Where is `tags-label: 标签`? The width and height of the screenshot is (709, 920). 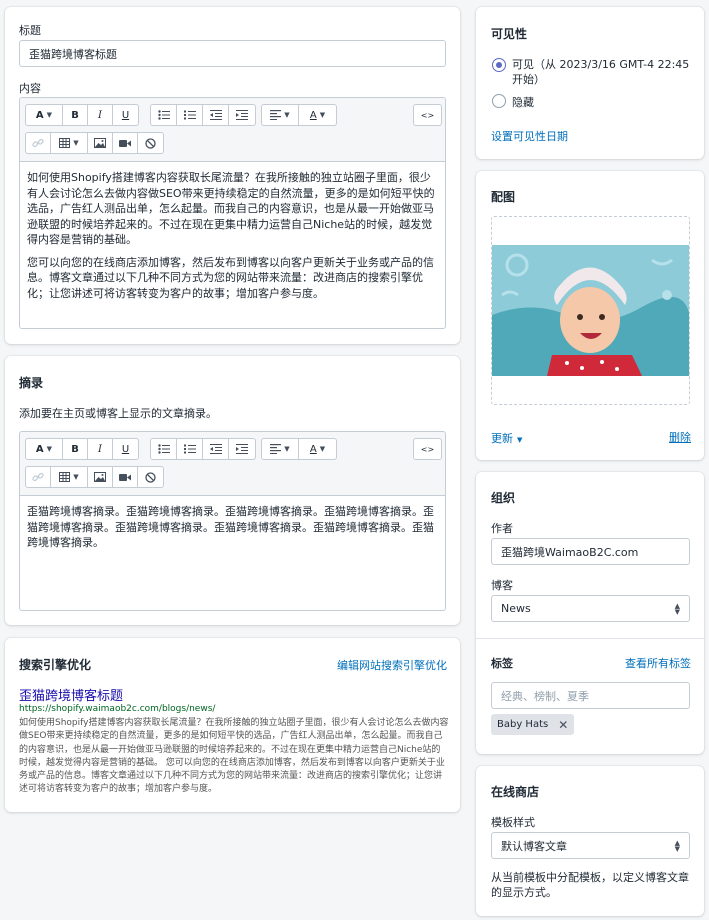 tags-label: 标签 is located at coordinates (502, 663).